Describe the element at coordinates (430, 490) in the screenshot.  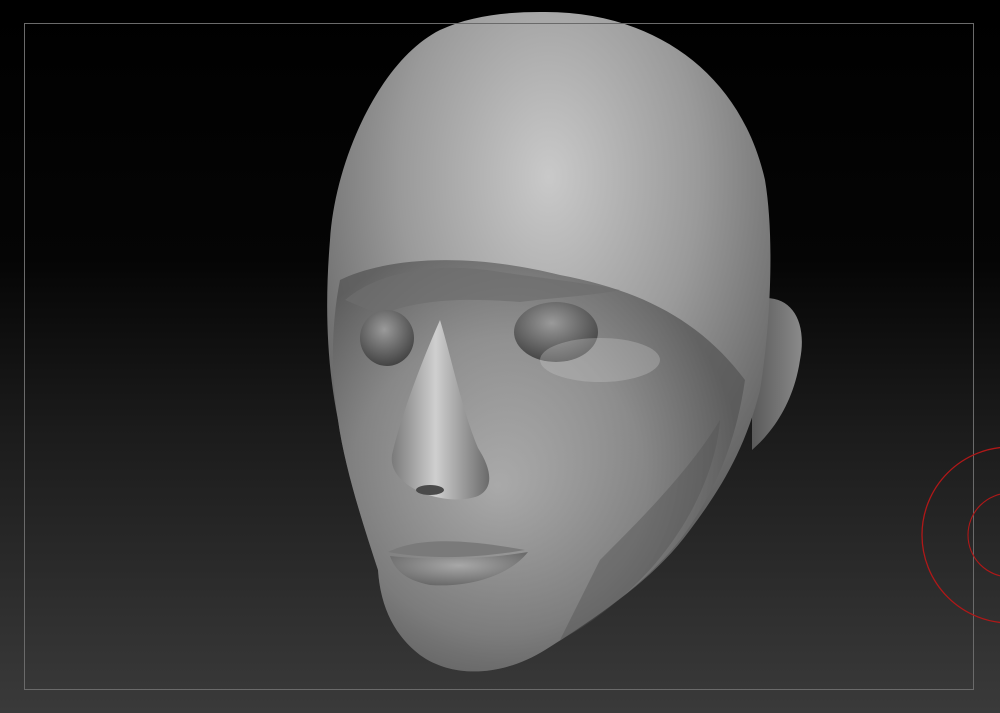
I see `nostril` at that location.